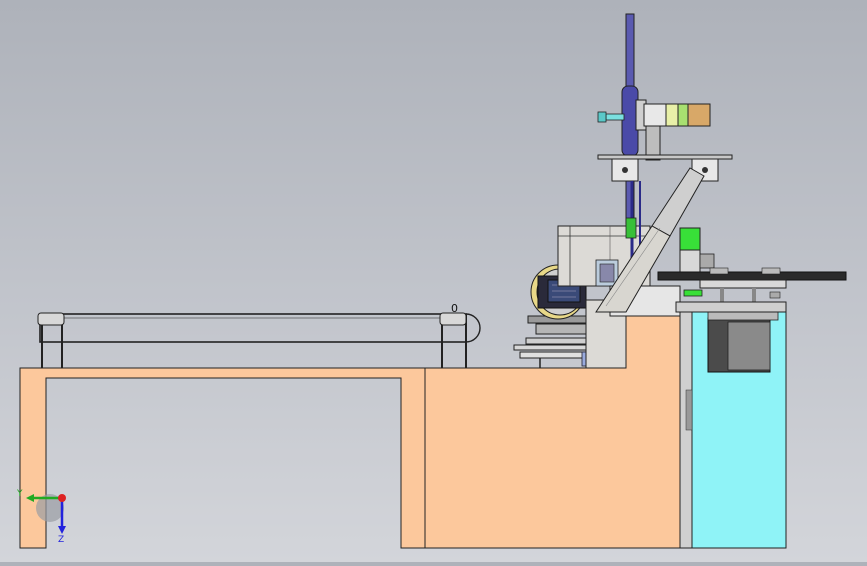  Describe the element at coordinates (454, 308) in the screenshot. I see `conveyor-end-marker: 0` at that location.